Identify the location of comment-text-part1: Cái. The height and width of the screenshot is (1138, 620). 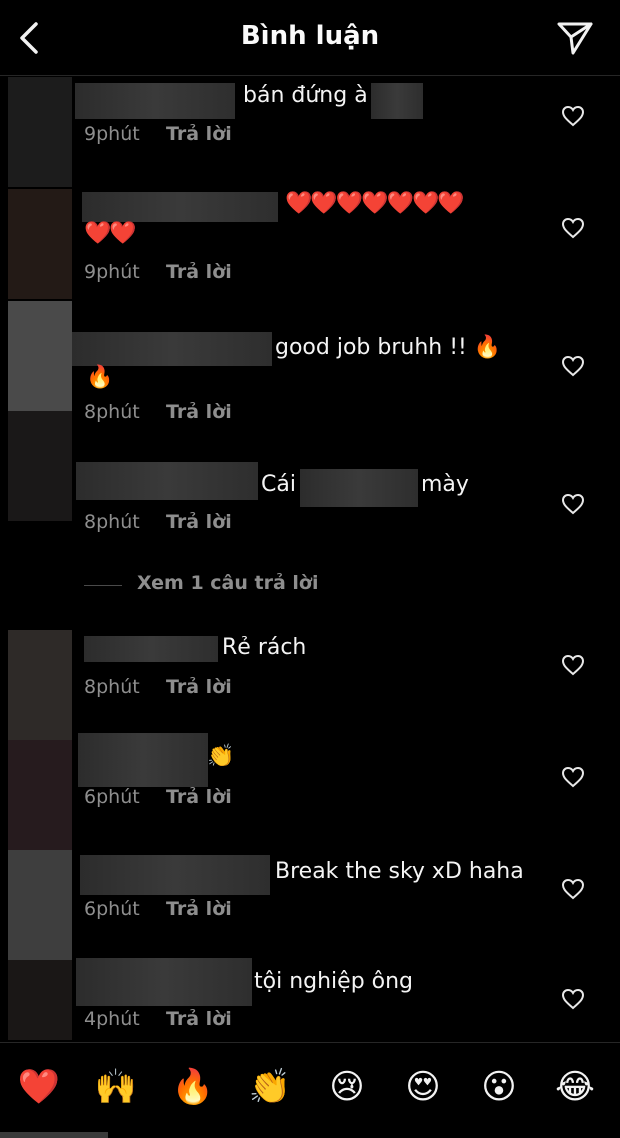
(278, 484).